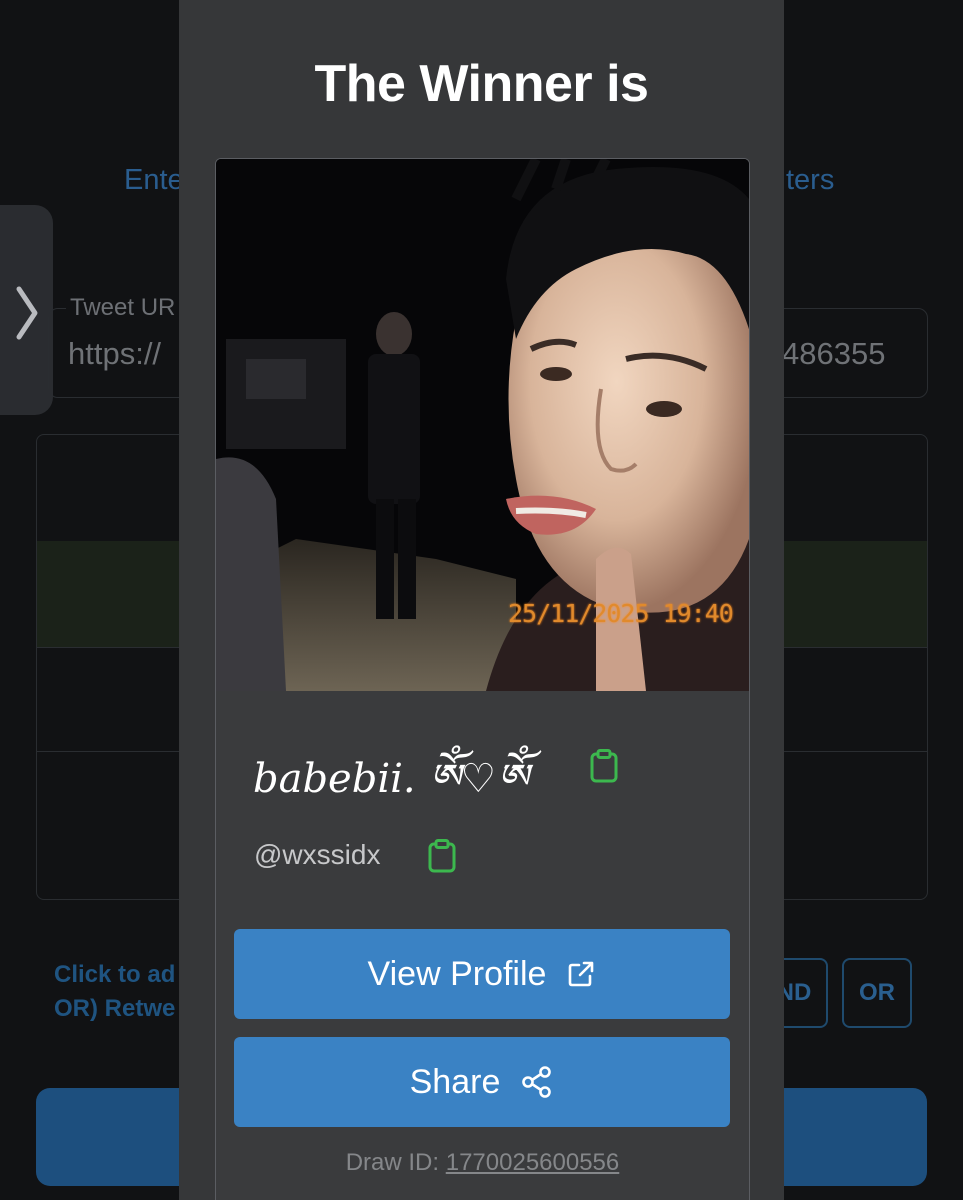 The image size is (963, 1200). I want to click on share-nodes-icon, so click(537, 1082).